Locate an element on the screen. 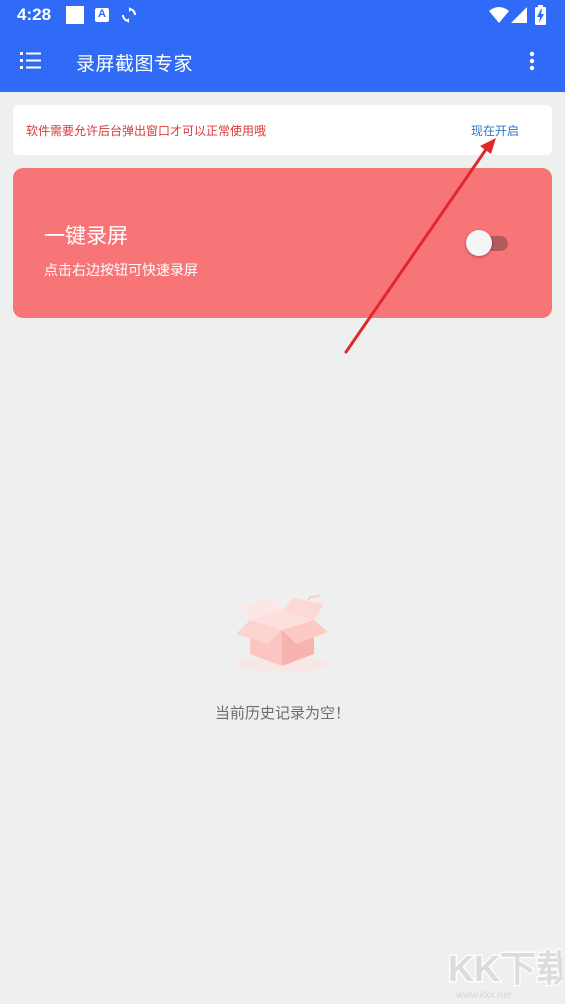  app-title: 录屏截图专家 is located at coordinates (135, 64).